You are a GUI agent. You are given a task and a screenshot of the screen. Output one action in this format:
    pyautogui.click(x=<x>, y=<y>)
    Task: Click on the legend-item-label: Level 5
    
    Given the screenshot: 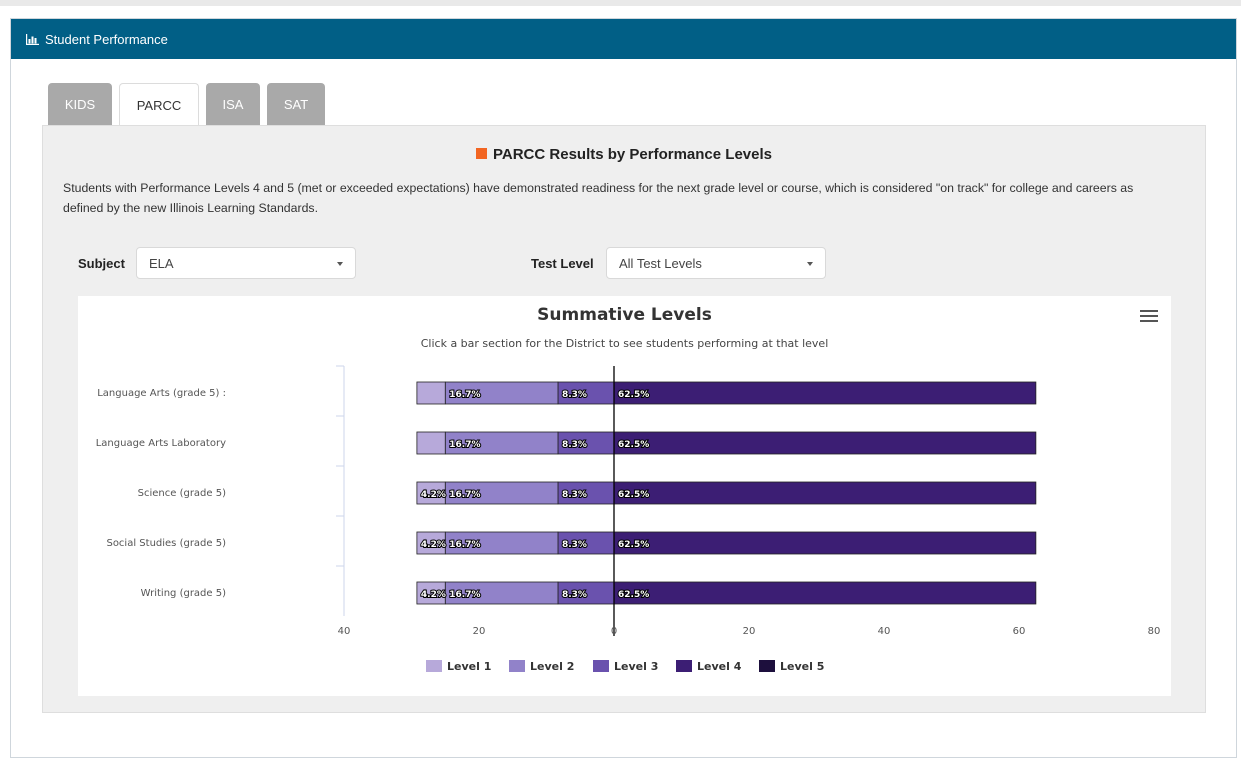 What is the action you would take?
    pyautogui.click(x=802, y=666)
    